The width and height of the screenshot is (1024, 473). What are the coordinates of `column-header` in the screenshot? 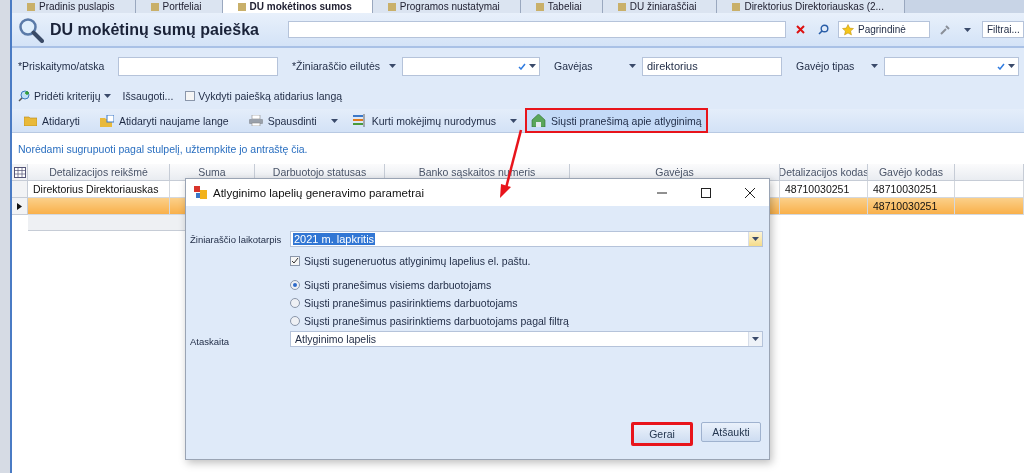 It's located at (989, 172).